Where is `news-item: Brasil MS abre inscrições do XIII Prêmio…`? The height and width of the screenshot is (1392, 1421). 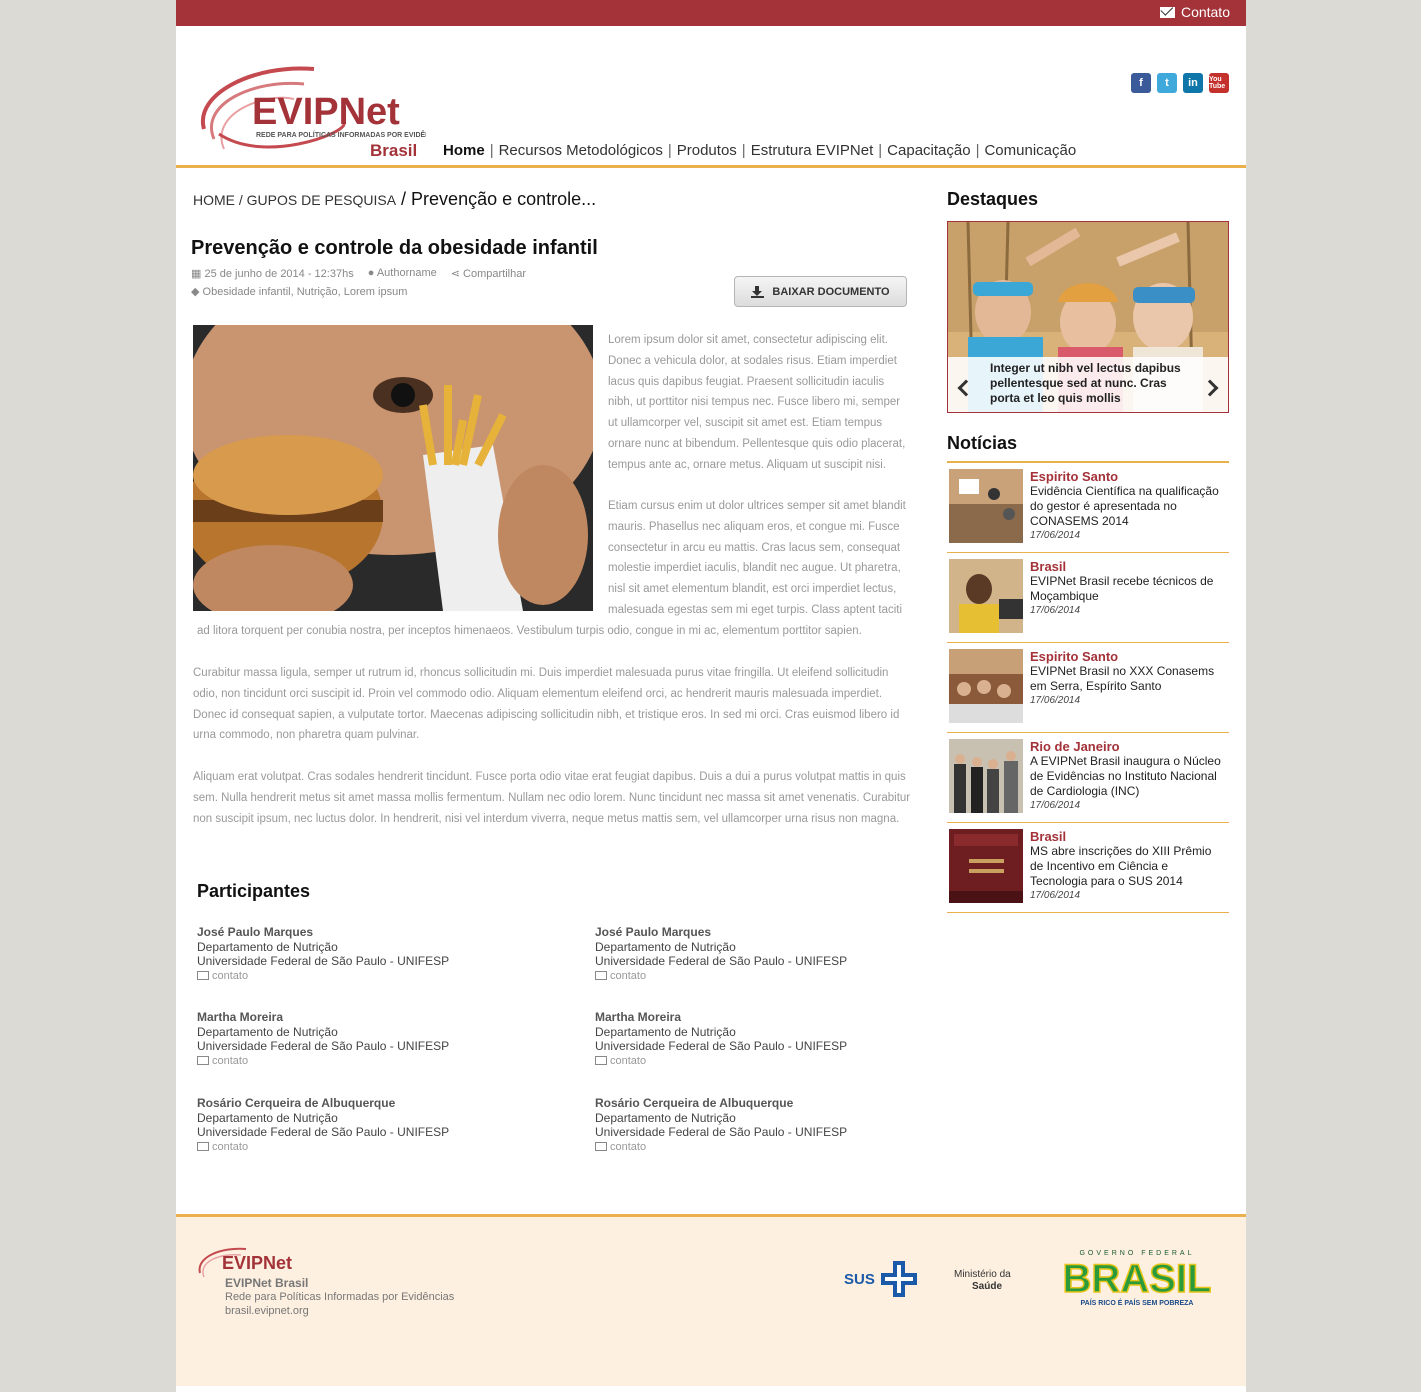 news-item: Brasil MS abre inscrições do XIII Prêmio… is located at coordinates (1088, 868).